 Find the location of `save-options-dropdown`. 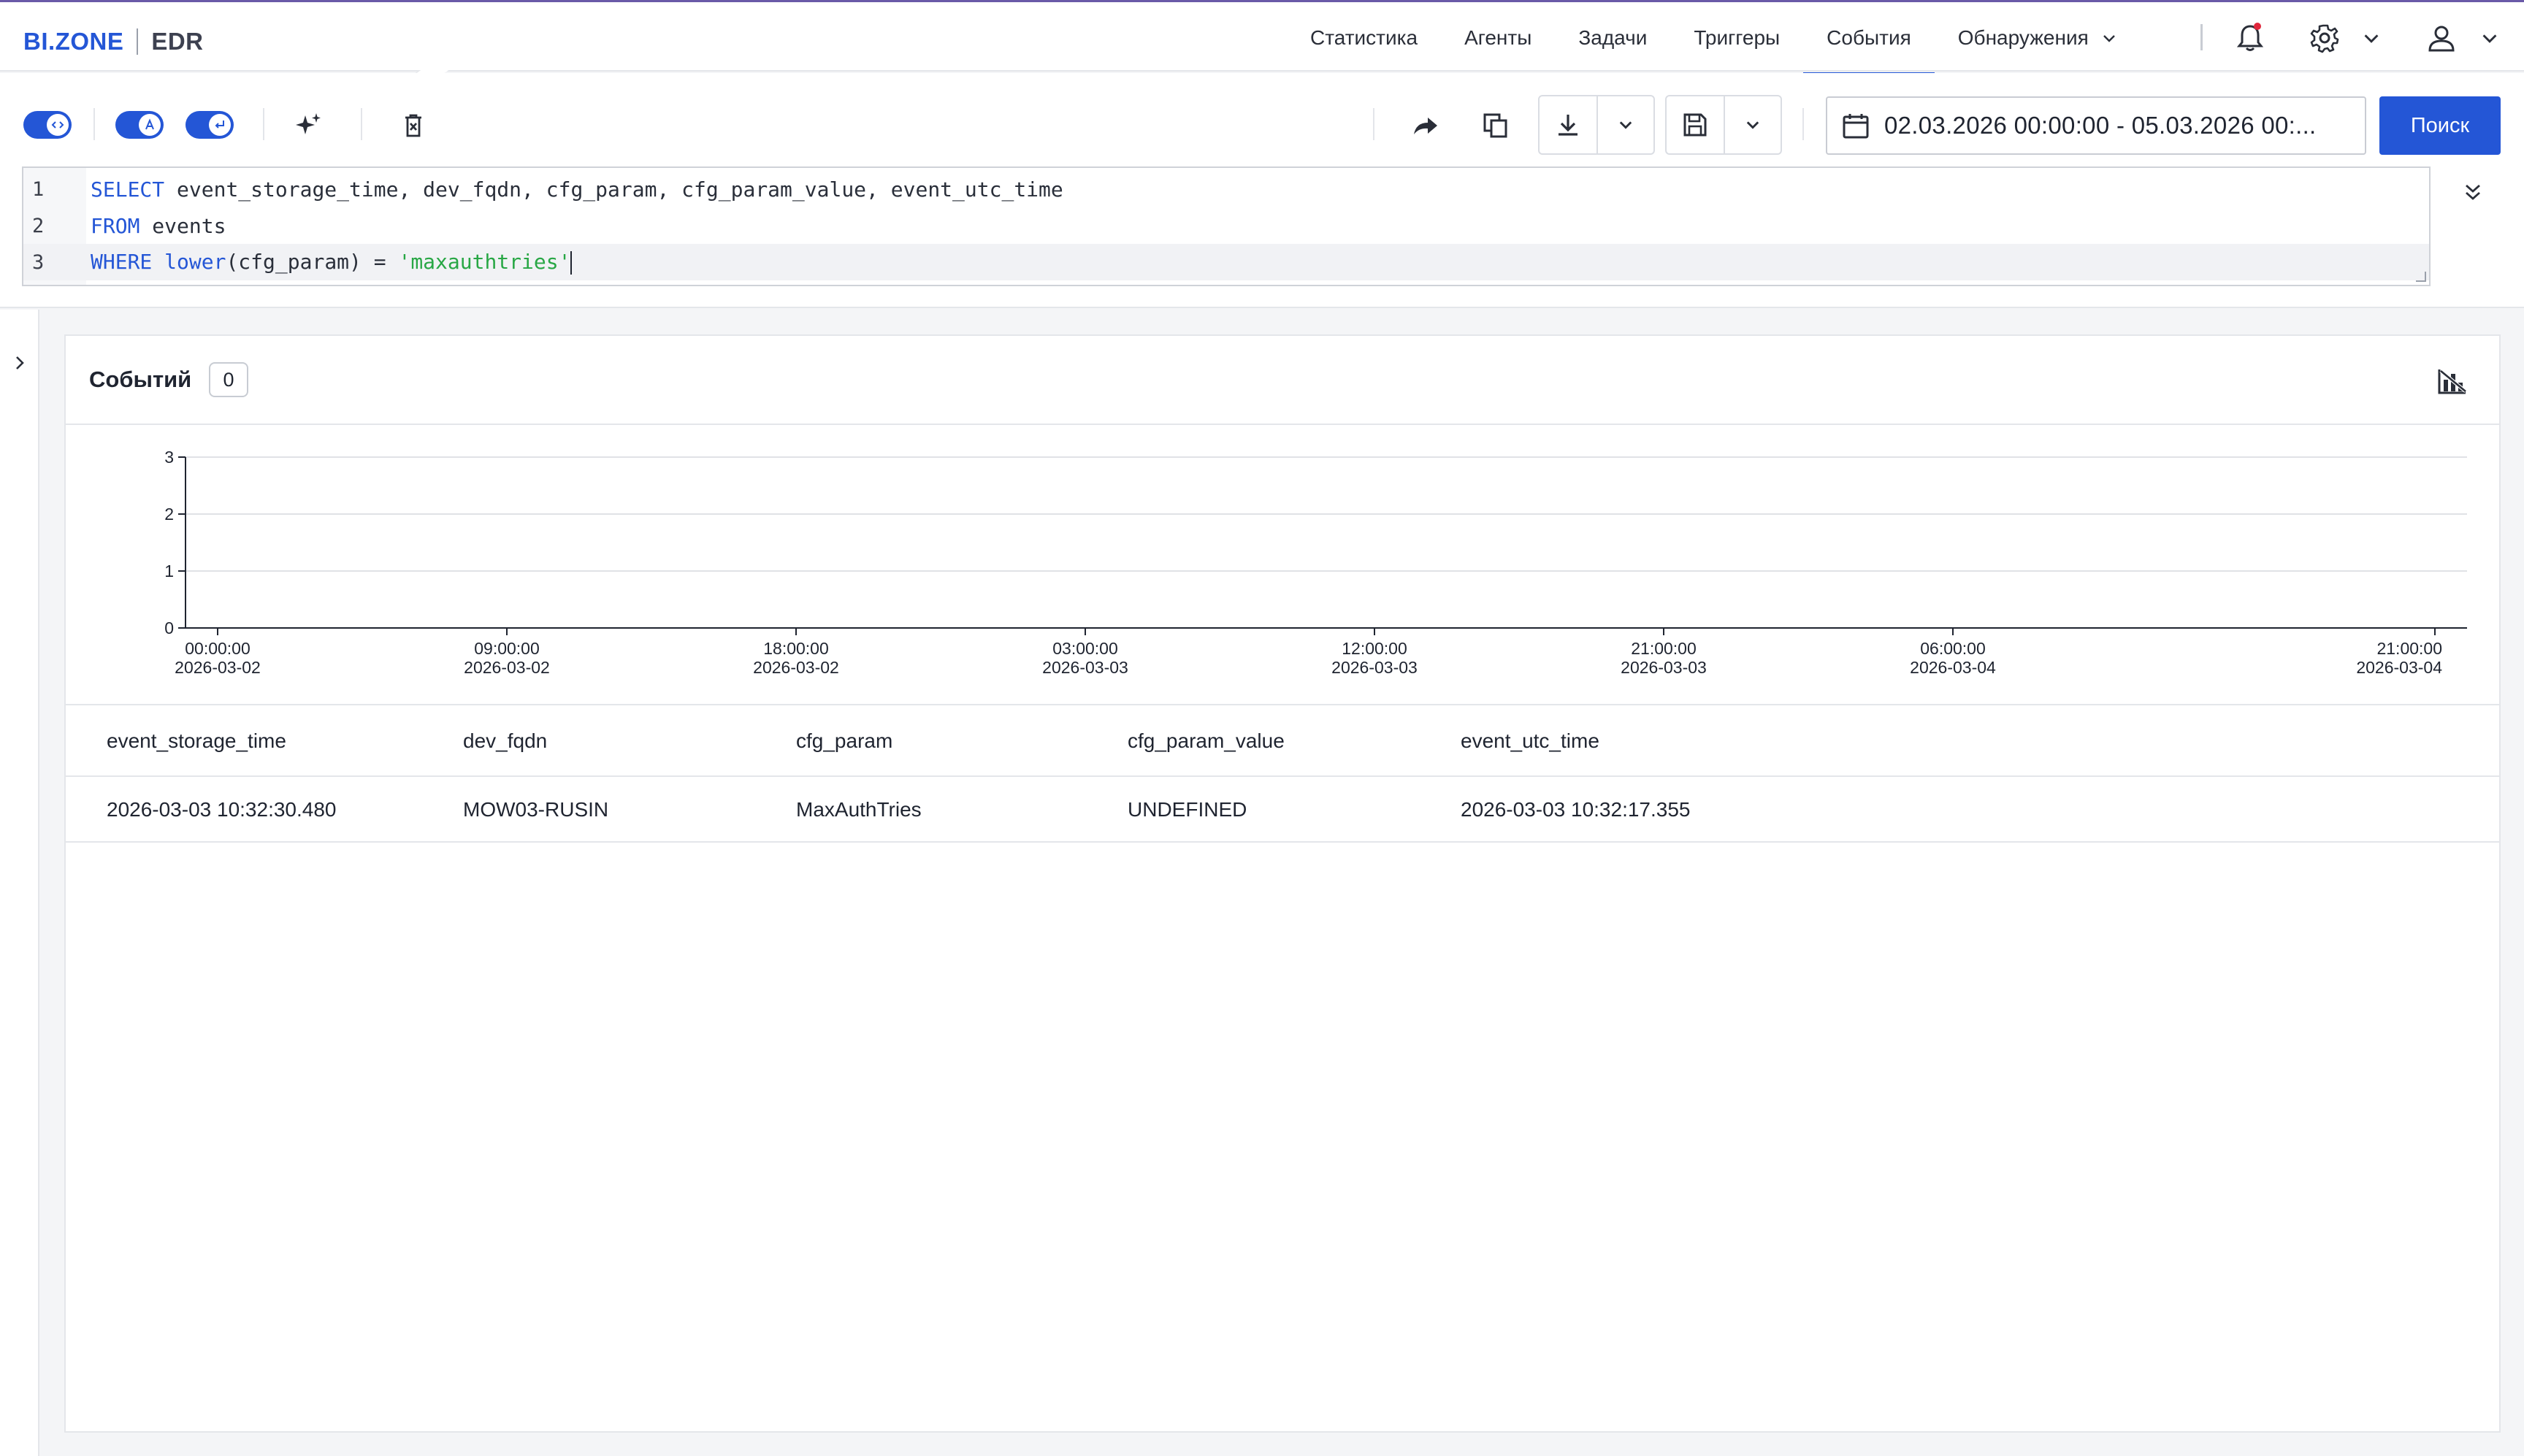

save-options-dropdown is located at coordinates (1752, 125).